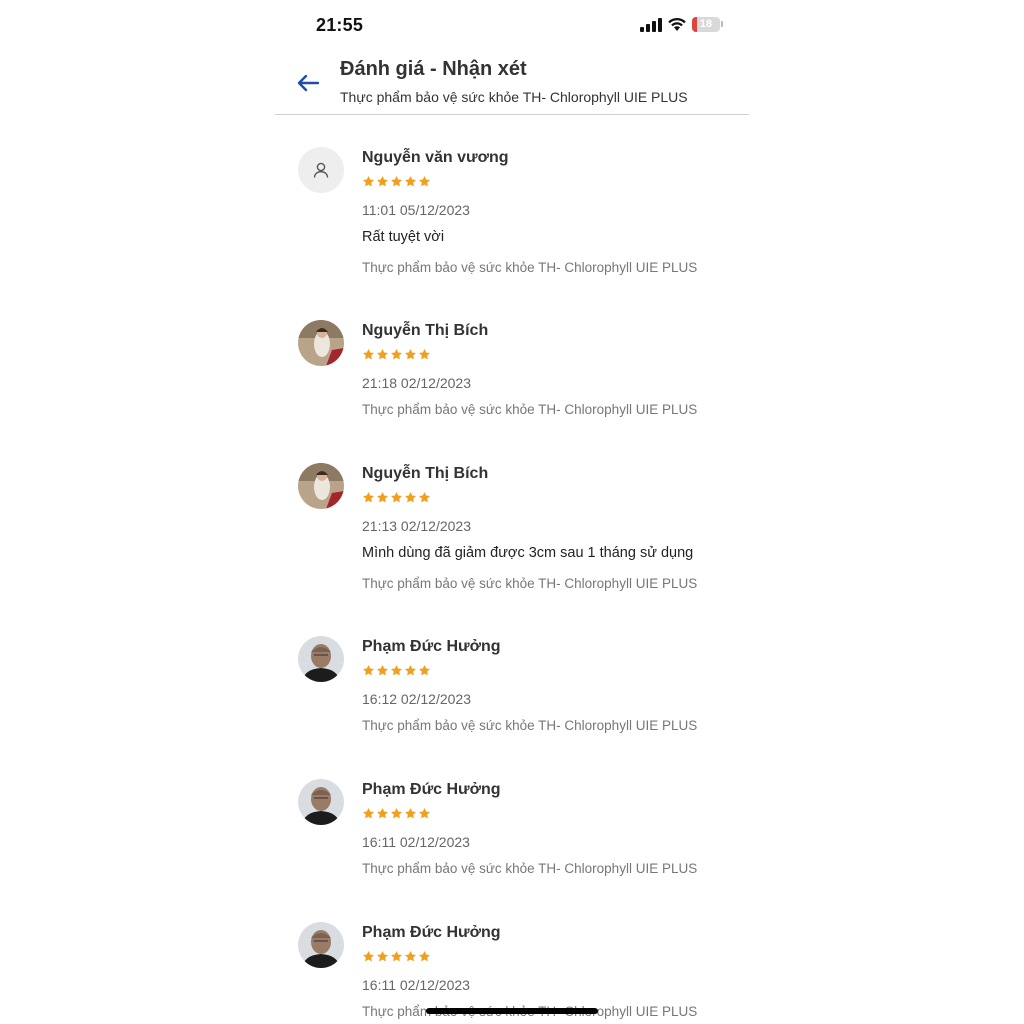 The width and height of the screenshot is (1024, 1024). Describe the element at coordinates (512, 1011) in the screenshot. I see `home-indicator` at that location.